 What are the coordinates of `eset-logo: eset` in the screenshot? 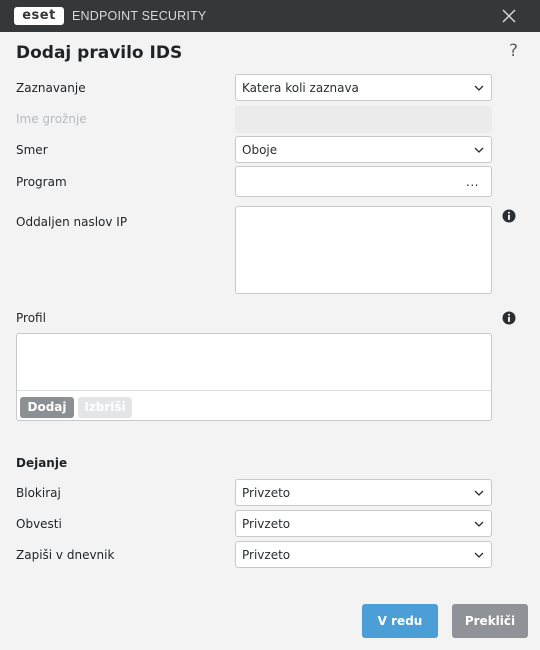 It's located at (39, 16).